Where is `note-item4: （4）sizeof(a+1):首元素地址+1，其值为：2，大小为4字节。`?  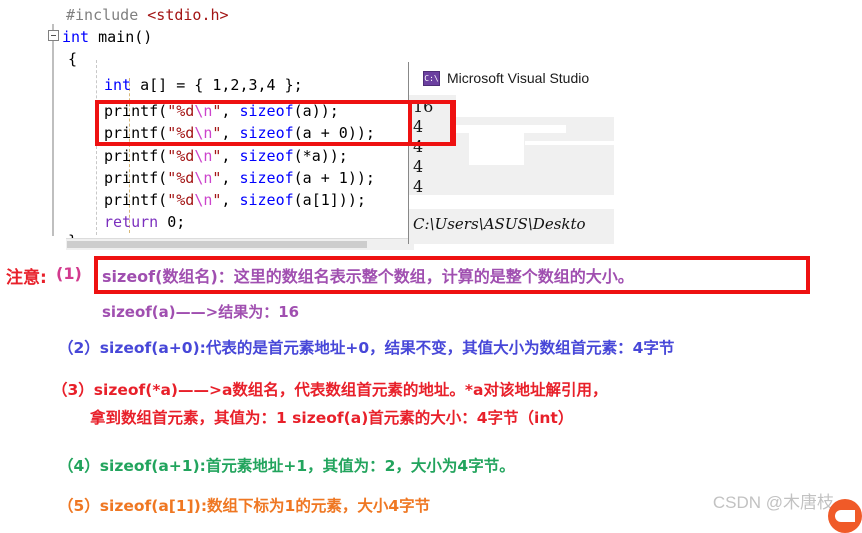 note-item4: （4）sizeof(a+1):首元素地址+1，其值为：2，大小为4字节。 is located at coordinates (286, 466).